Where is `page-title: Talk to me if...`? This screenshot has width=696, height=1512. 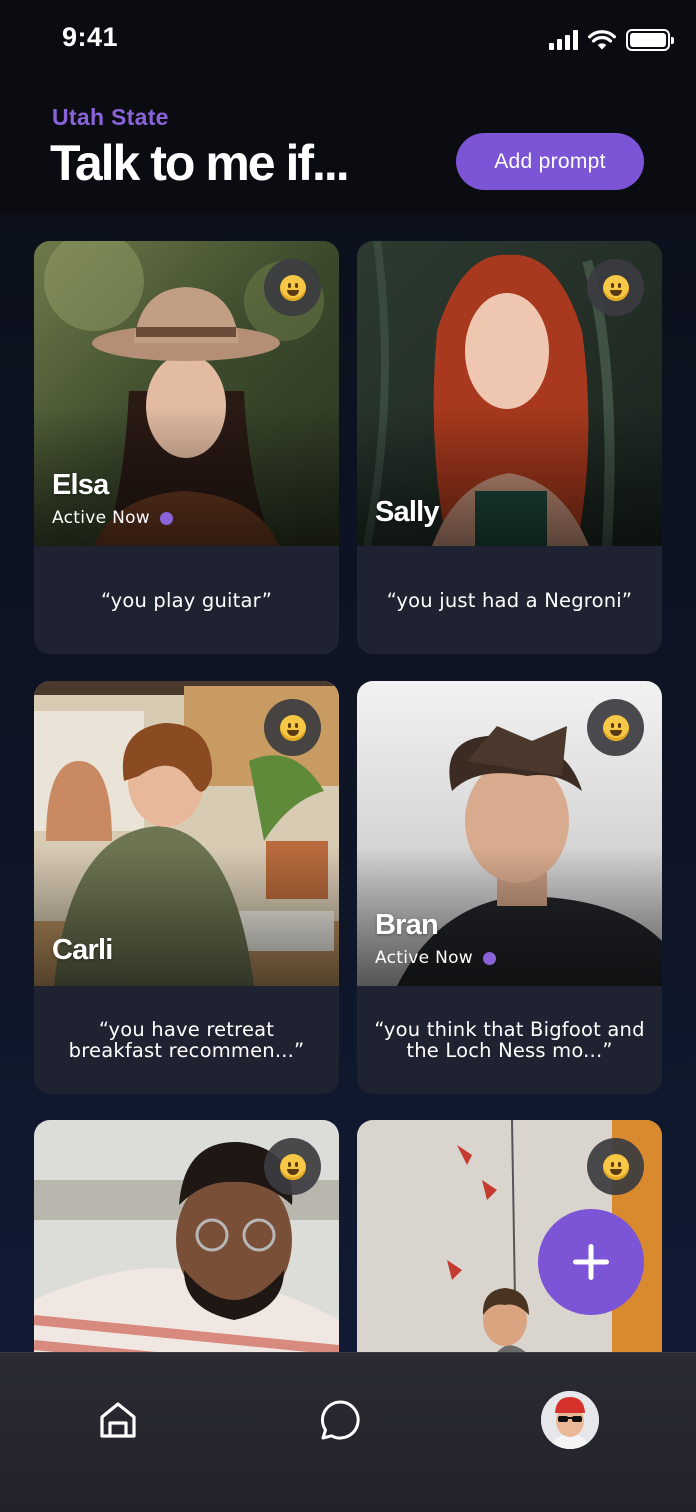
page-title: Talk to me if... is located at coordinates (200, 163).